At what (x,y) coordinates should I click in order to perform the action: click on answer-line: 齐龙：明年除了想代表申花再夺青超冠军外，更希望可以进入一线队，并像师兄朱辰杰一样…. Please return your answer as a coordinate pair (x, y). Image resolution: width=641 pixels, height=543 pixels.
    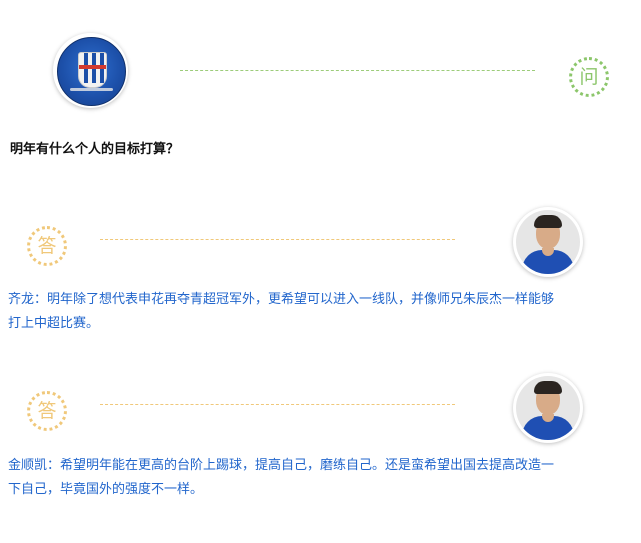
    Looking at the image, I should click on (281, 299).